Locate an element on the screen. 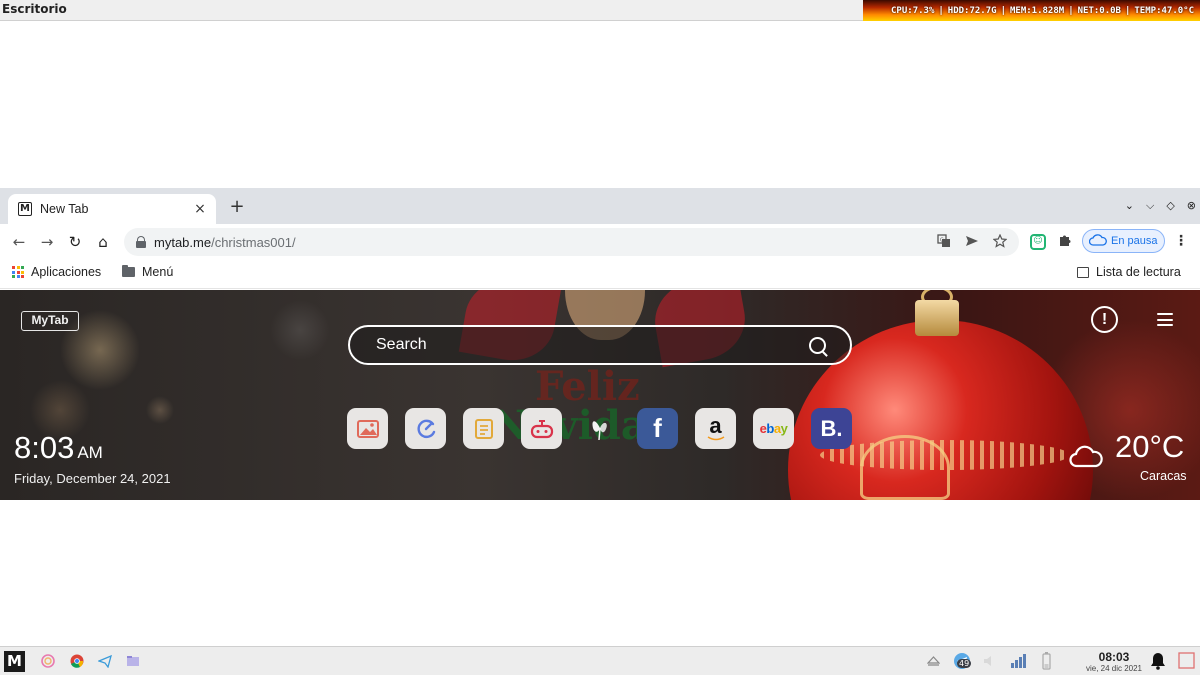 The image size is (1200, 675). temp-readout: TEMP:47.0°C is located at coordinates (1164, 10).